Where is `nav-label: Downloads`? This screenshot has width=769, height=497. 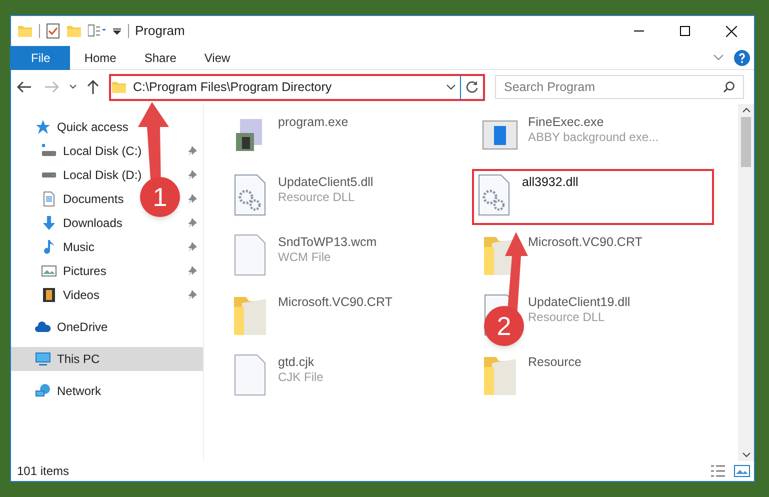 nav-label: Downloads is located at coordinates (92, 223).